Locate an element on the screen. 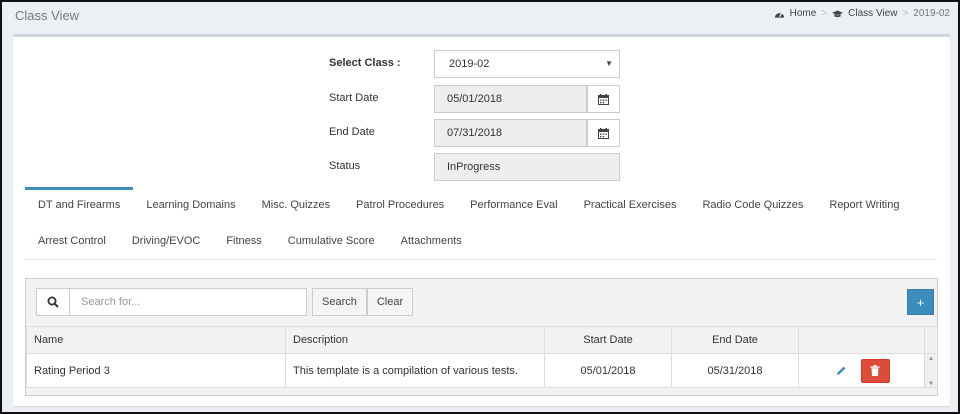 This screenshot has width=960, height=414. select-class-value: 2019-02 is located at coordinates (469, 64).